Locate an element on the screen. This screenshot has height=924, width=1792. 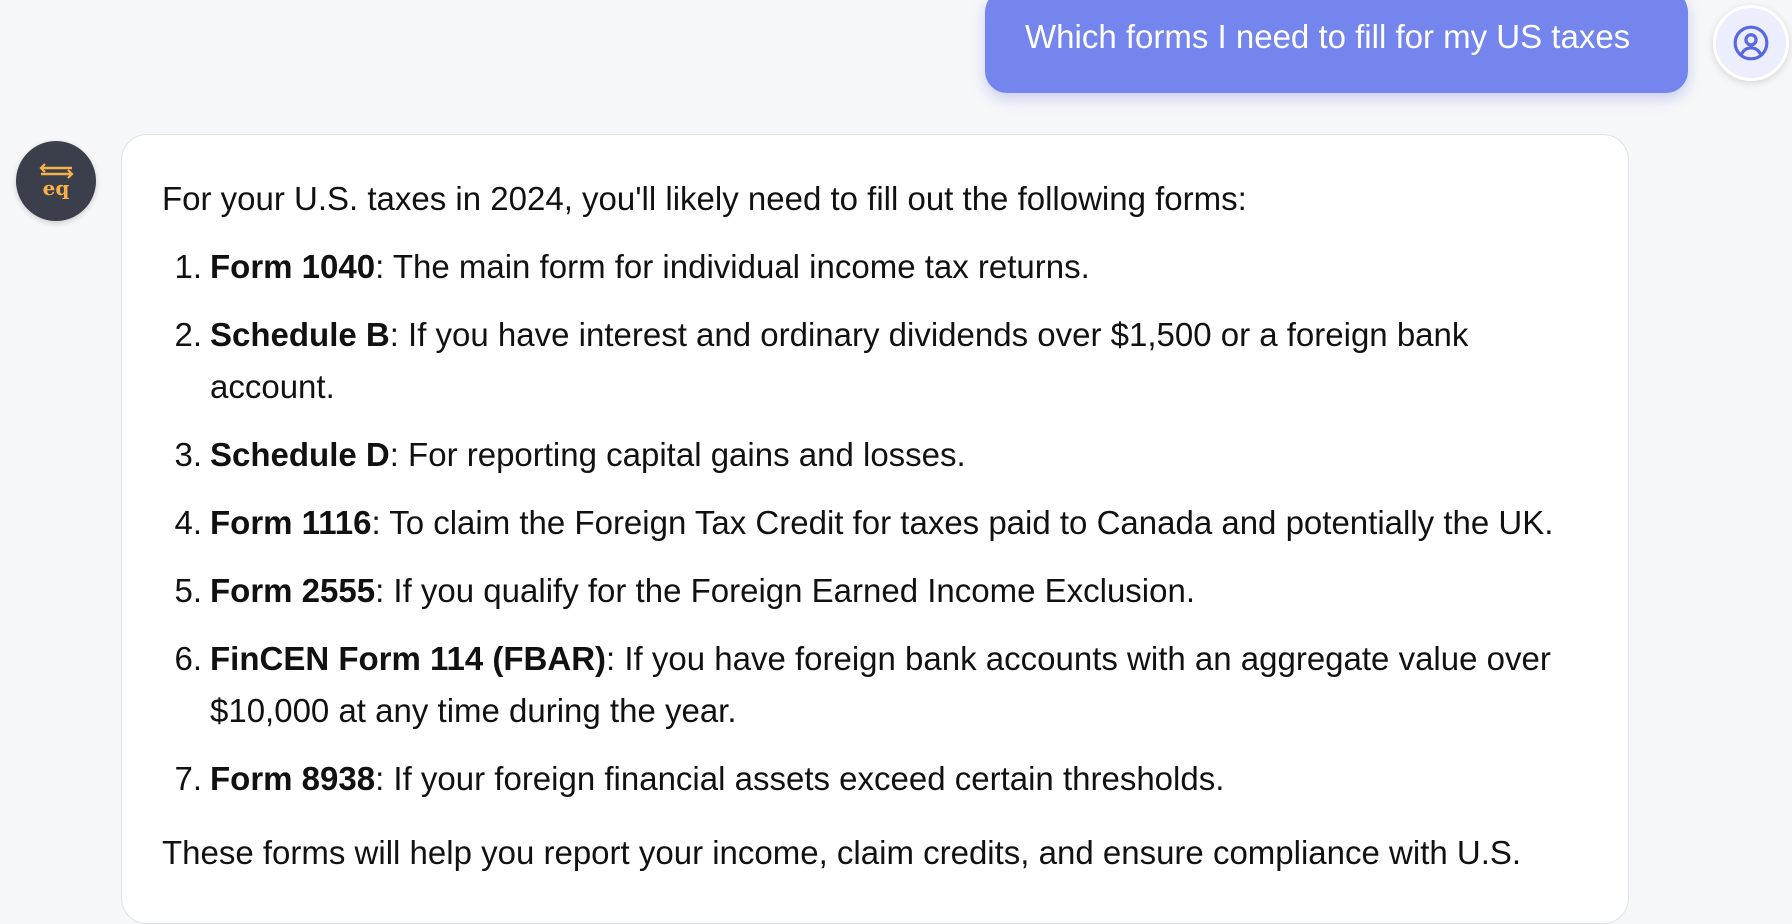
item-number: 5. is located at coordinates (188, 590).